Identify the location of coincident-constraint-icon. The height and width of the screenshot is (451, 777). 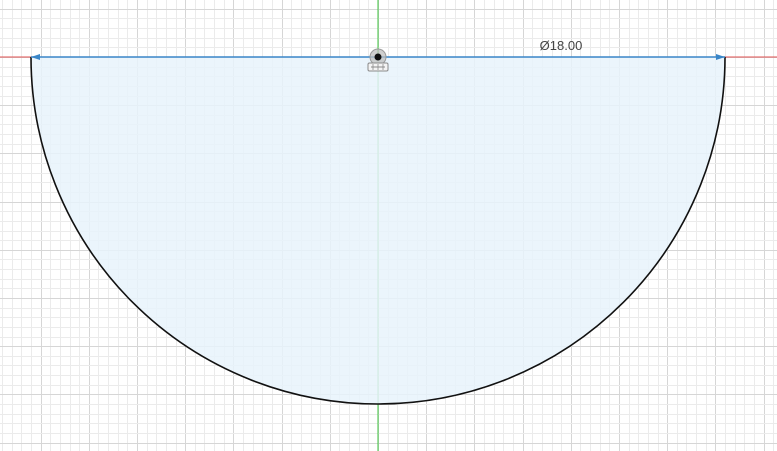
(378, 67).